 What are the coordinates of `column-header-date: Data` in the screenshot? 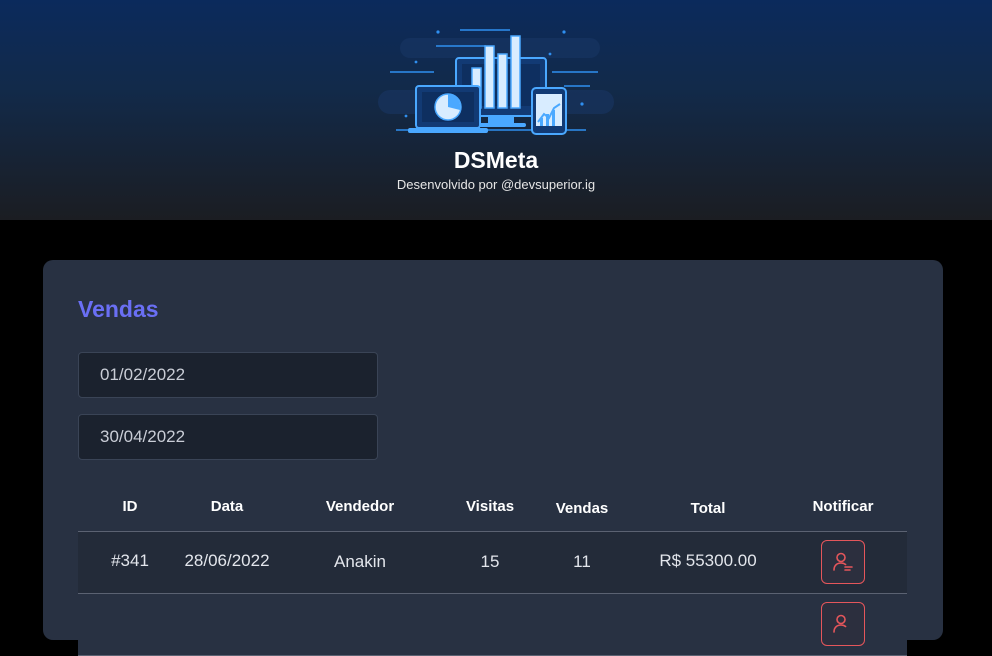 It's located at (227, 506).